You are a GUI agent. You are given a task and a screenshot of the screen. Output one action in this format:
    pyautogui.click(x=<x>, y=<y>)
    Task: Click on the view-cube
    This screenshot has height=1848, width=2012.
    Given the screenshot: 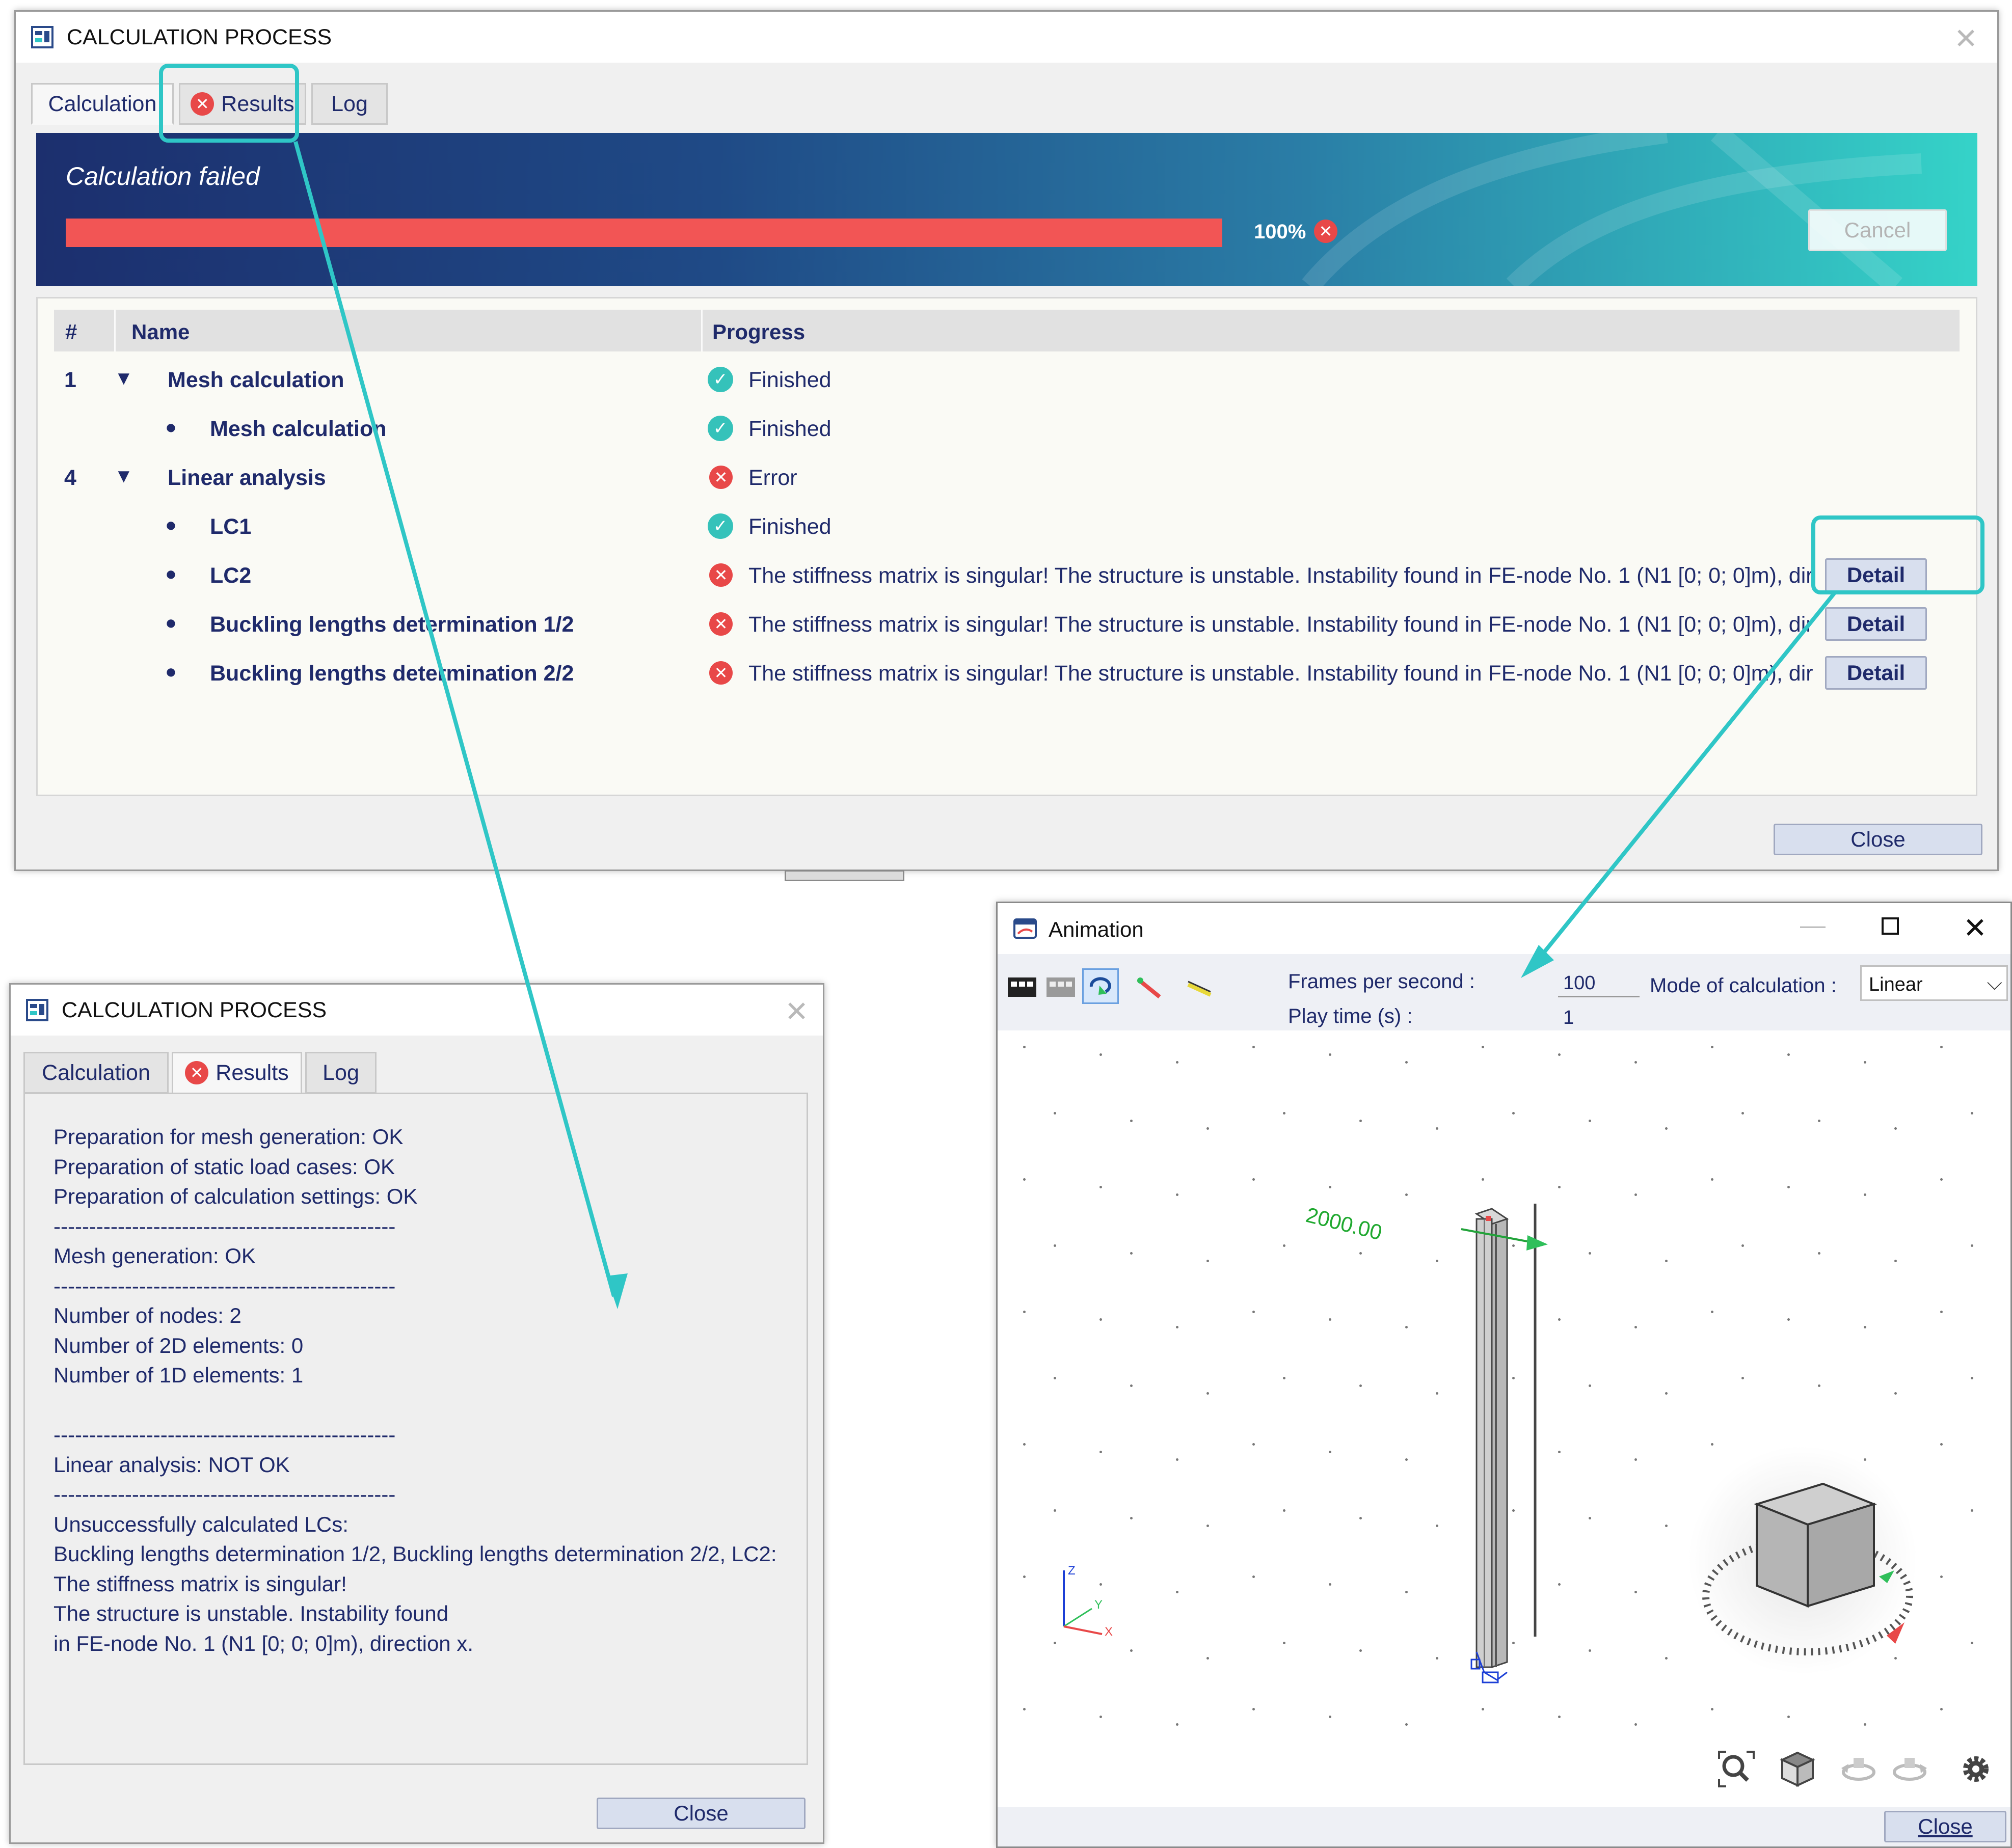 What is the action you would take?
    pyautogui.click(x=1802, y=1560)
    